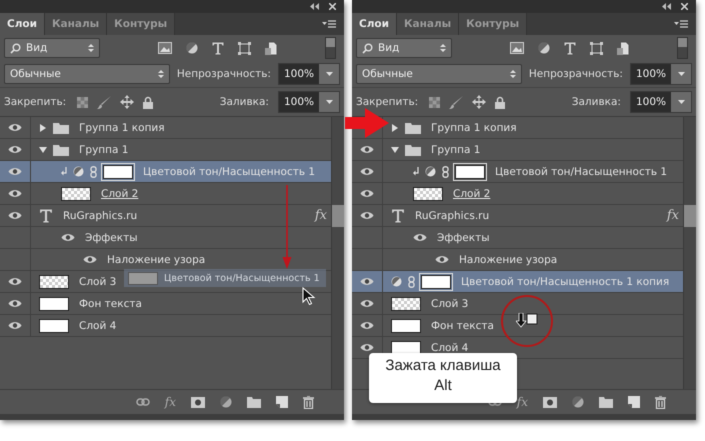 The height and width of the screenshot is (441, 705). Describe the element at coordinates (165, 326) in the screenshot. I see `layer-row: Слой 4` at that location.